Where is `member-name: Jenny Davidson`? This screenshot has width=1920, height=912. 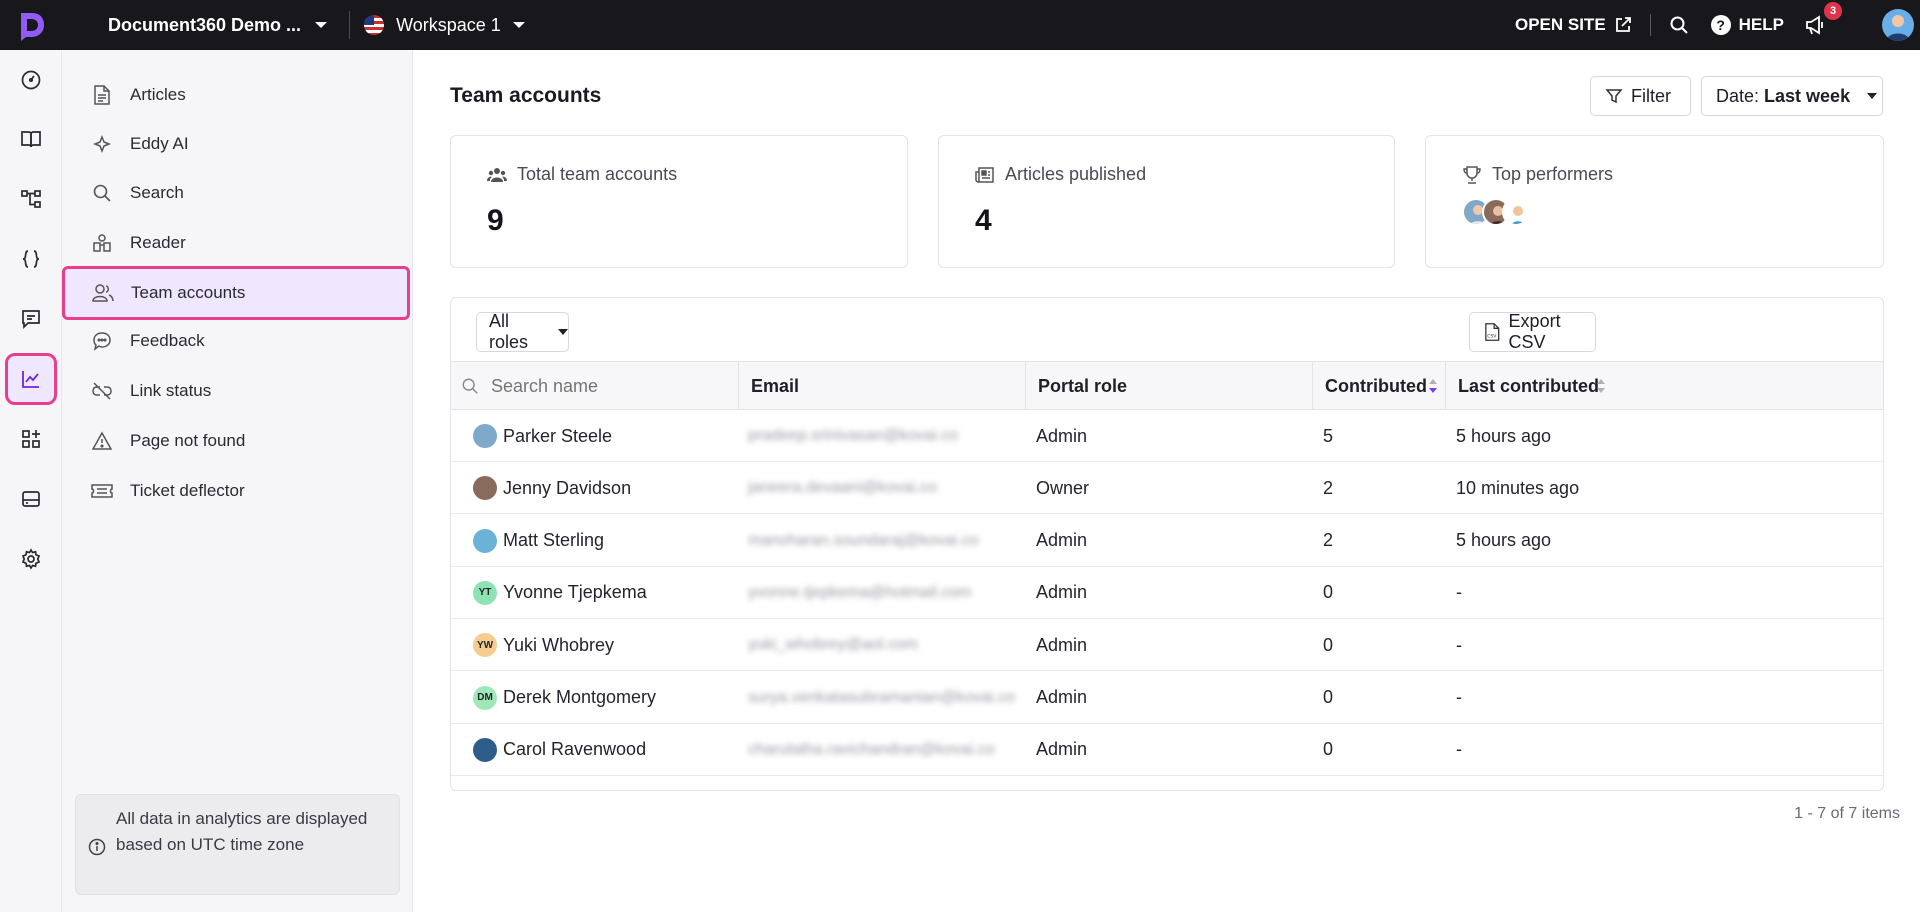 member-name: Jenny Davidson is located at coordinates (567, 488).